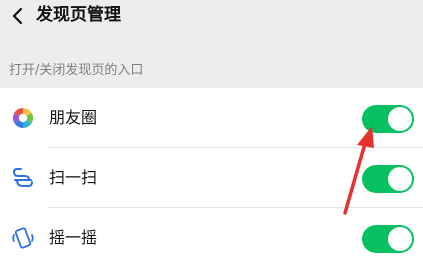  I want to click on moments-label: 朋友圈, so click(73, 117).